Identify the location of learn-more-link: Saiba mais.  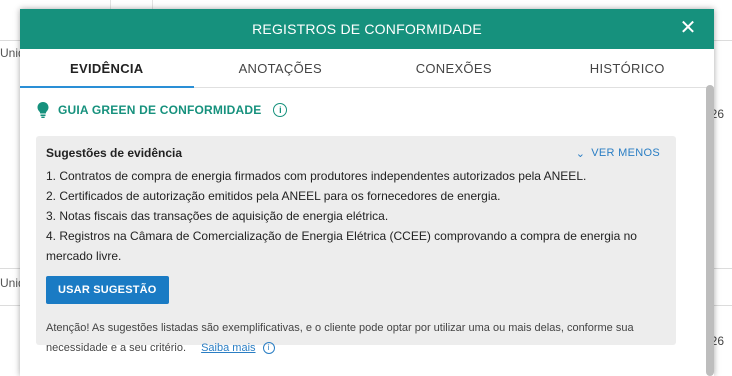
(228, 348).